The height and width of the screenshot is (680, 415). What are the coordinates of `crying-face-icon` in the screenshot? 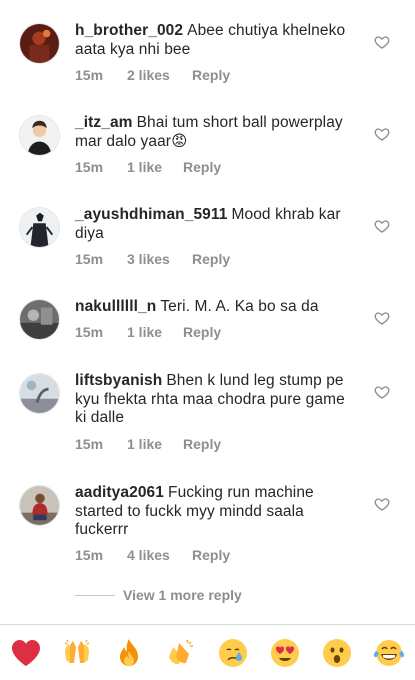 It's located at (233, 653).